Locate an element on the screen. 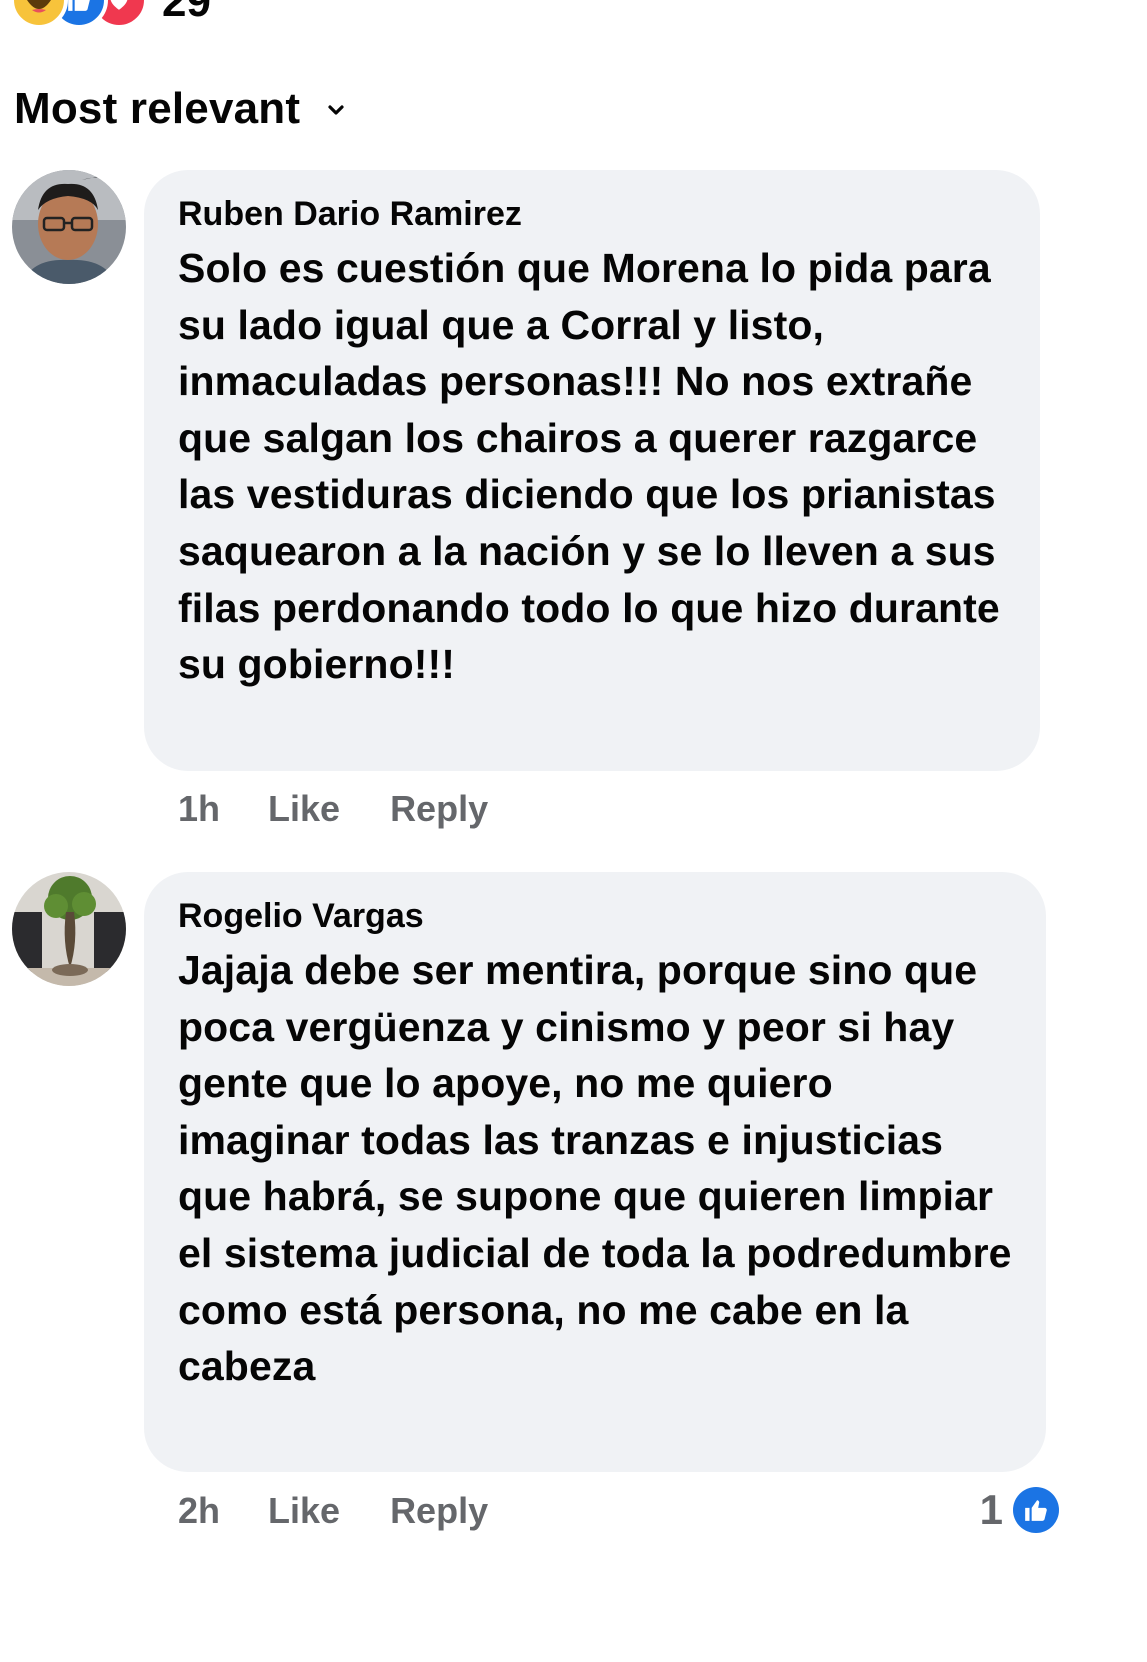  comment-actions: 2h Like Reply is located at coordinates (333, 1511).